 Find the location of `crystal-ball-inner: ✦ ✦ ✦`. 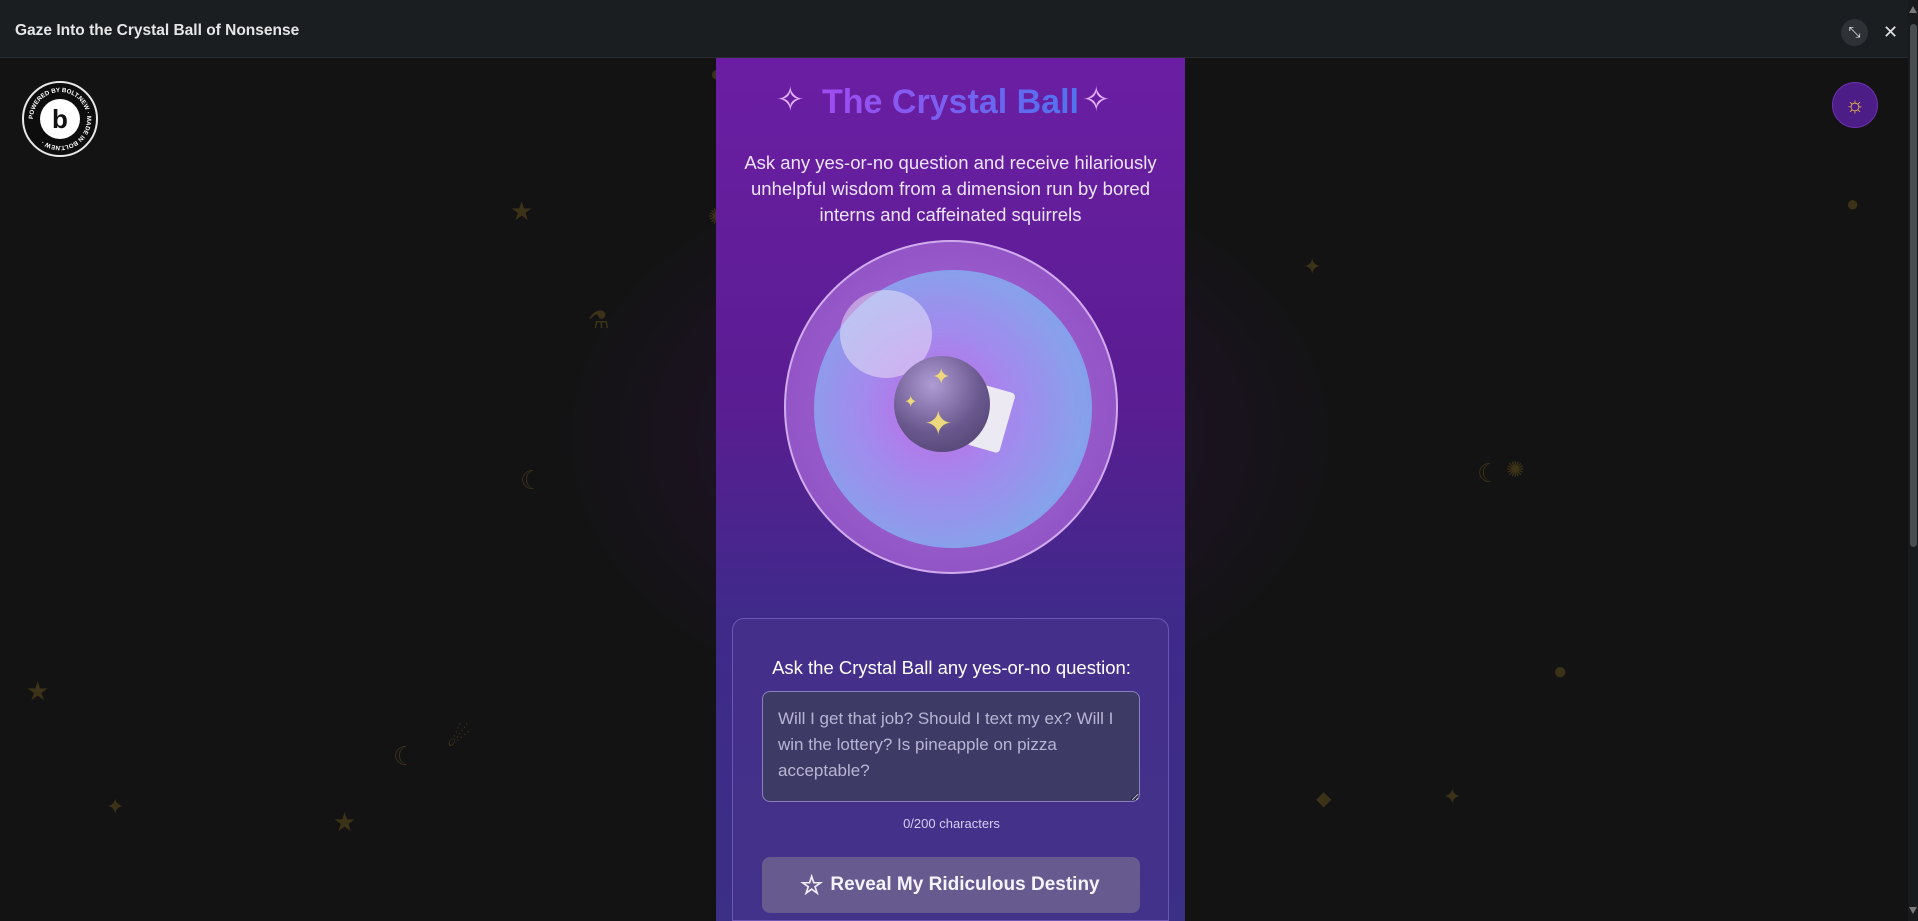

crystal-ball-inner: ✦ ✦ ✦ is located at coordinates (953, 409).